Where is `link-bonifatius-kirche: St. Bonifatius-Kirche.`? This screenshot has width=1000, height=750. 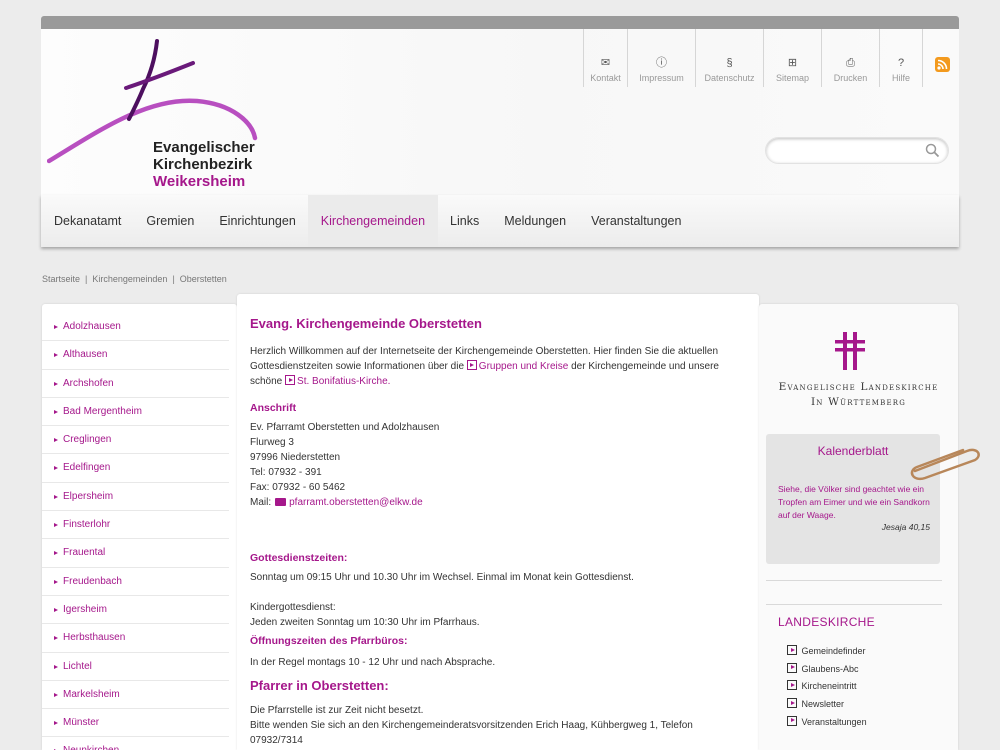
link-bonifatius-kirche: St. Bonifatius-Kirche. is located at coordinates (343, 381).